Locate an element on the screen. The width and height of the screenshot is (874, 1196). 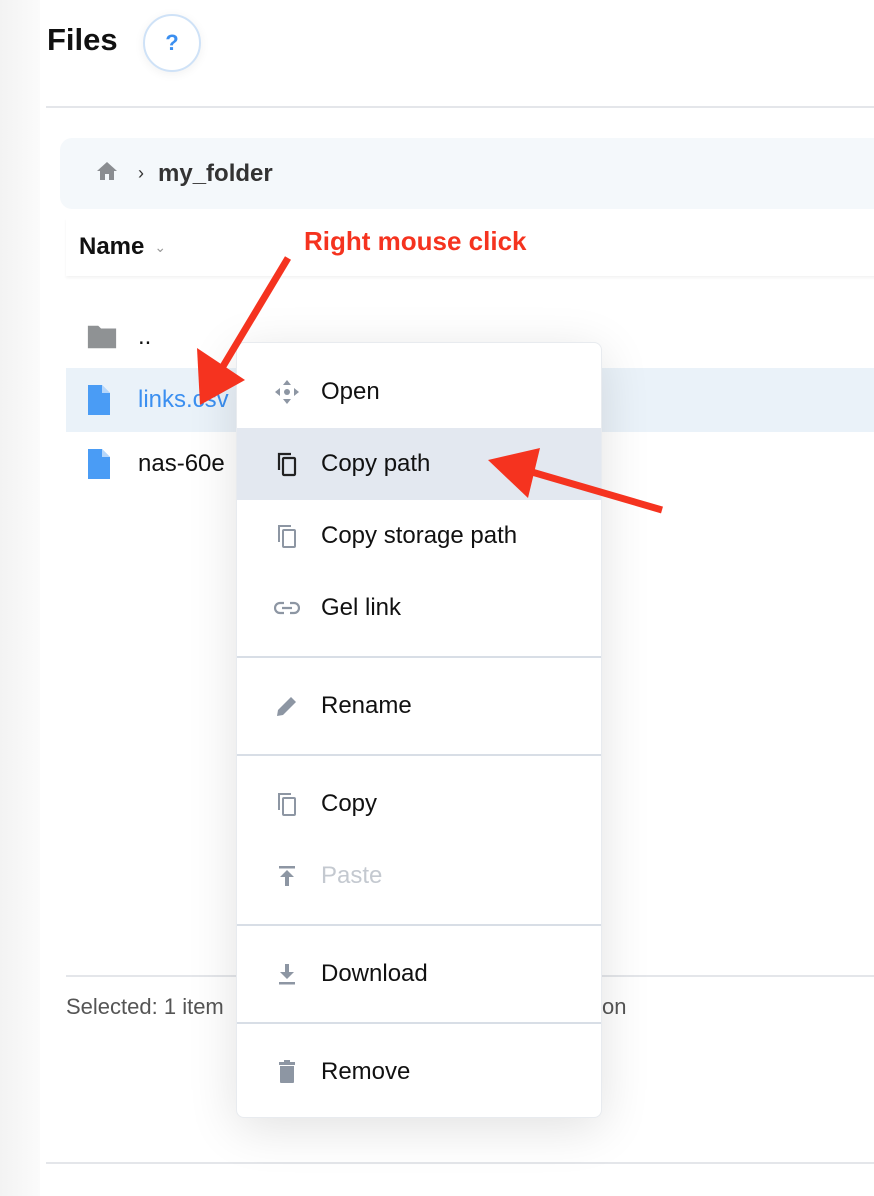
link-icon is located at coordinates (287, 608).